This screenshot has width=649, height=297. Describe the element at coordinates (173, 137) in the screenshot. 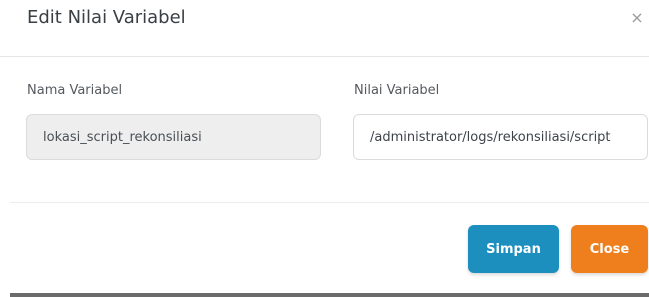

I see `nama-variabel-input` at that location.